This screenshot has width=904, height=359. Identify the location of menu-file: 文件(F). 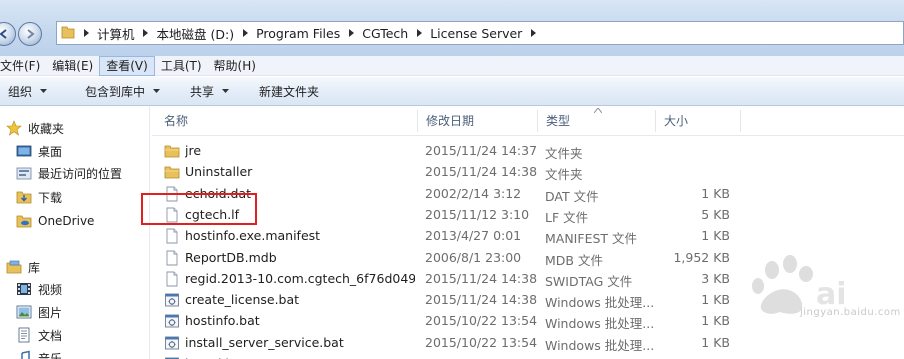
(23, 66).